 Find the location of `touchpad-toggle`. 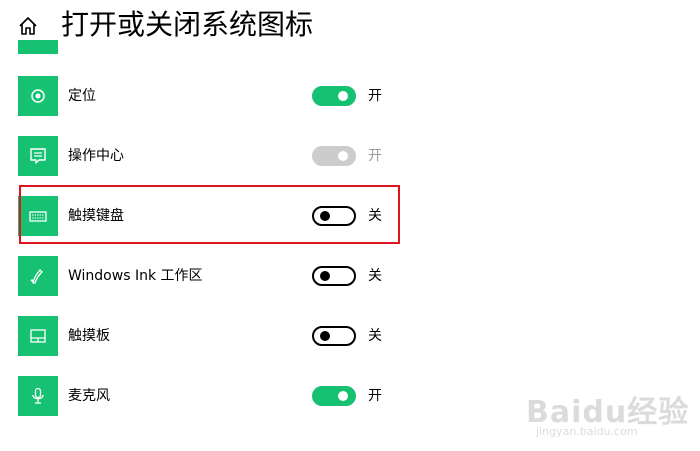

touchpad-toggle is located at coordinates (334, 336).